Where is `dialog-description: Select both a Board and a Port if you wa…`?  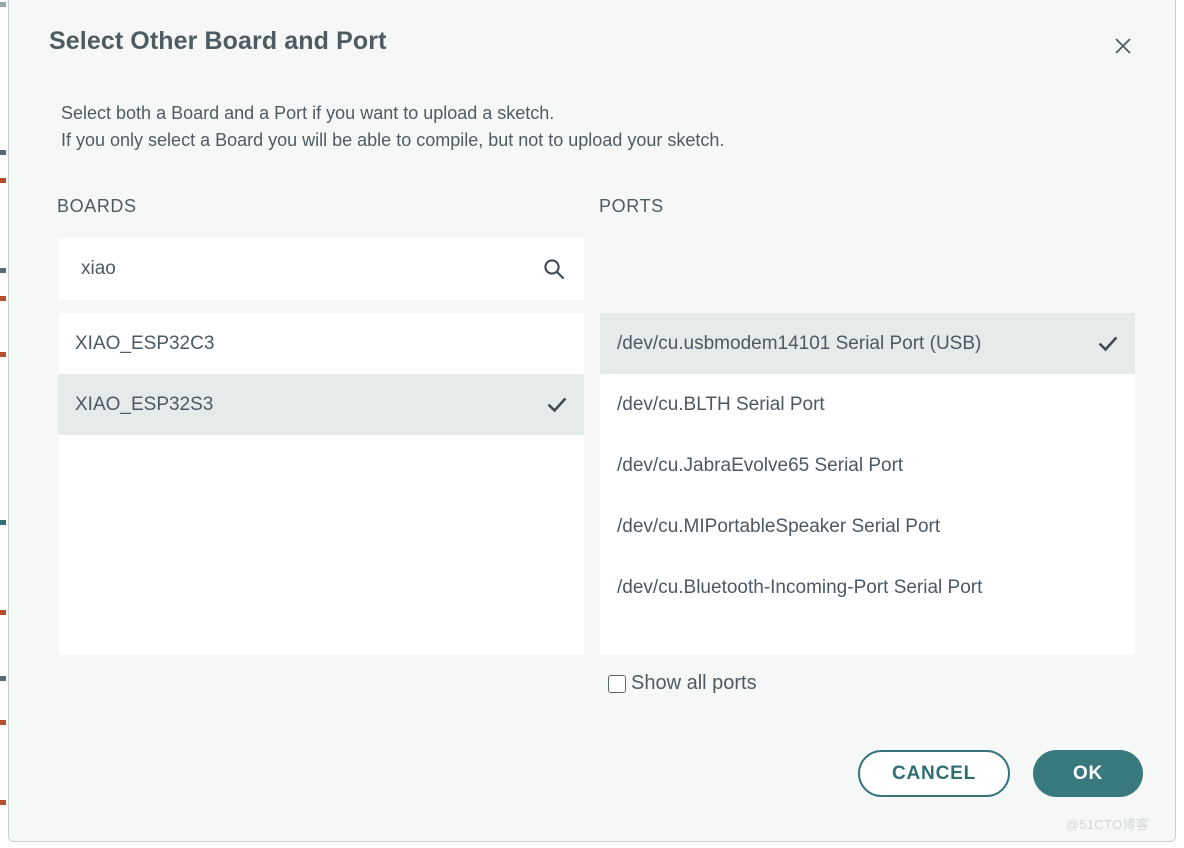 dialog-description: Select both a Board and a Port if you wa… is located at coordinates (393, 126).